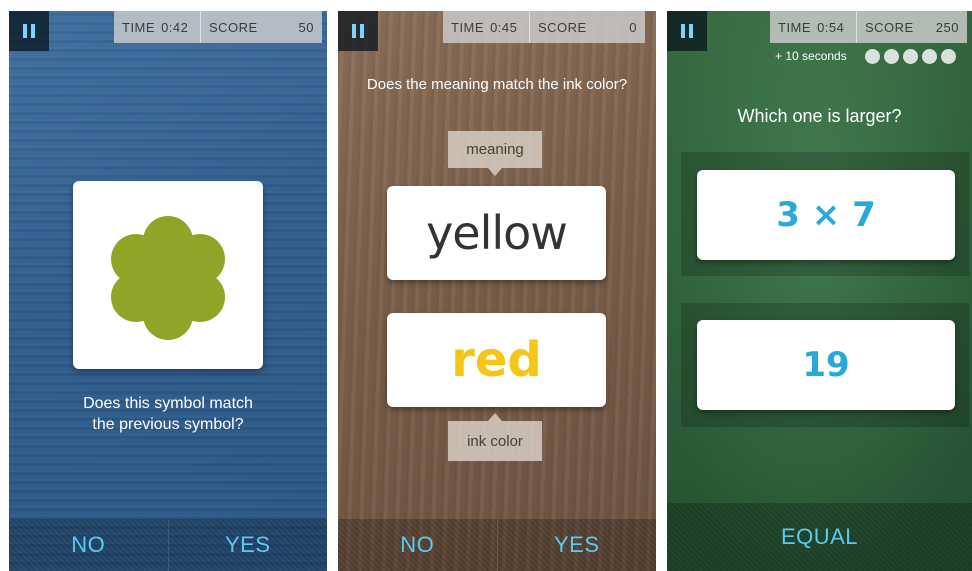 The height and width of the screenshot is (571, 972). I want to click on question-text: Does the meaning match the ink color?, so click(497, 84).